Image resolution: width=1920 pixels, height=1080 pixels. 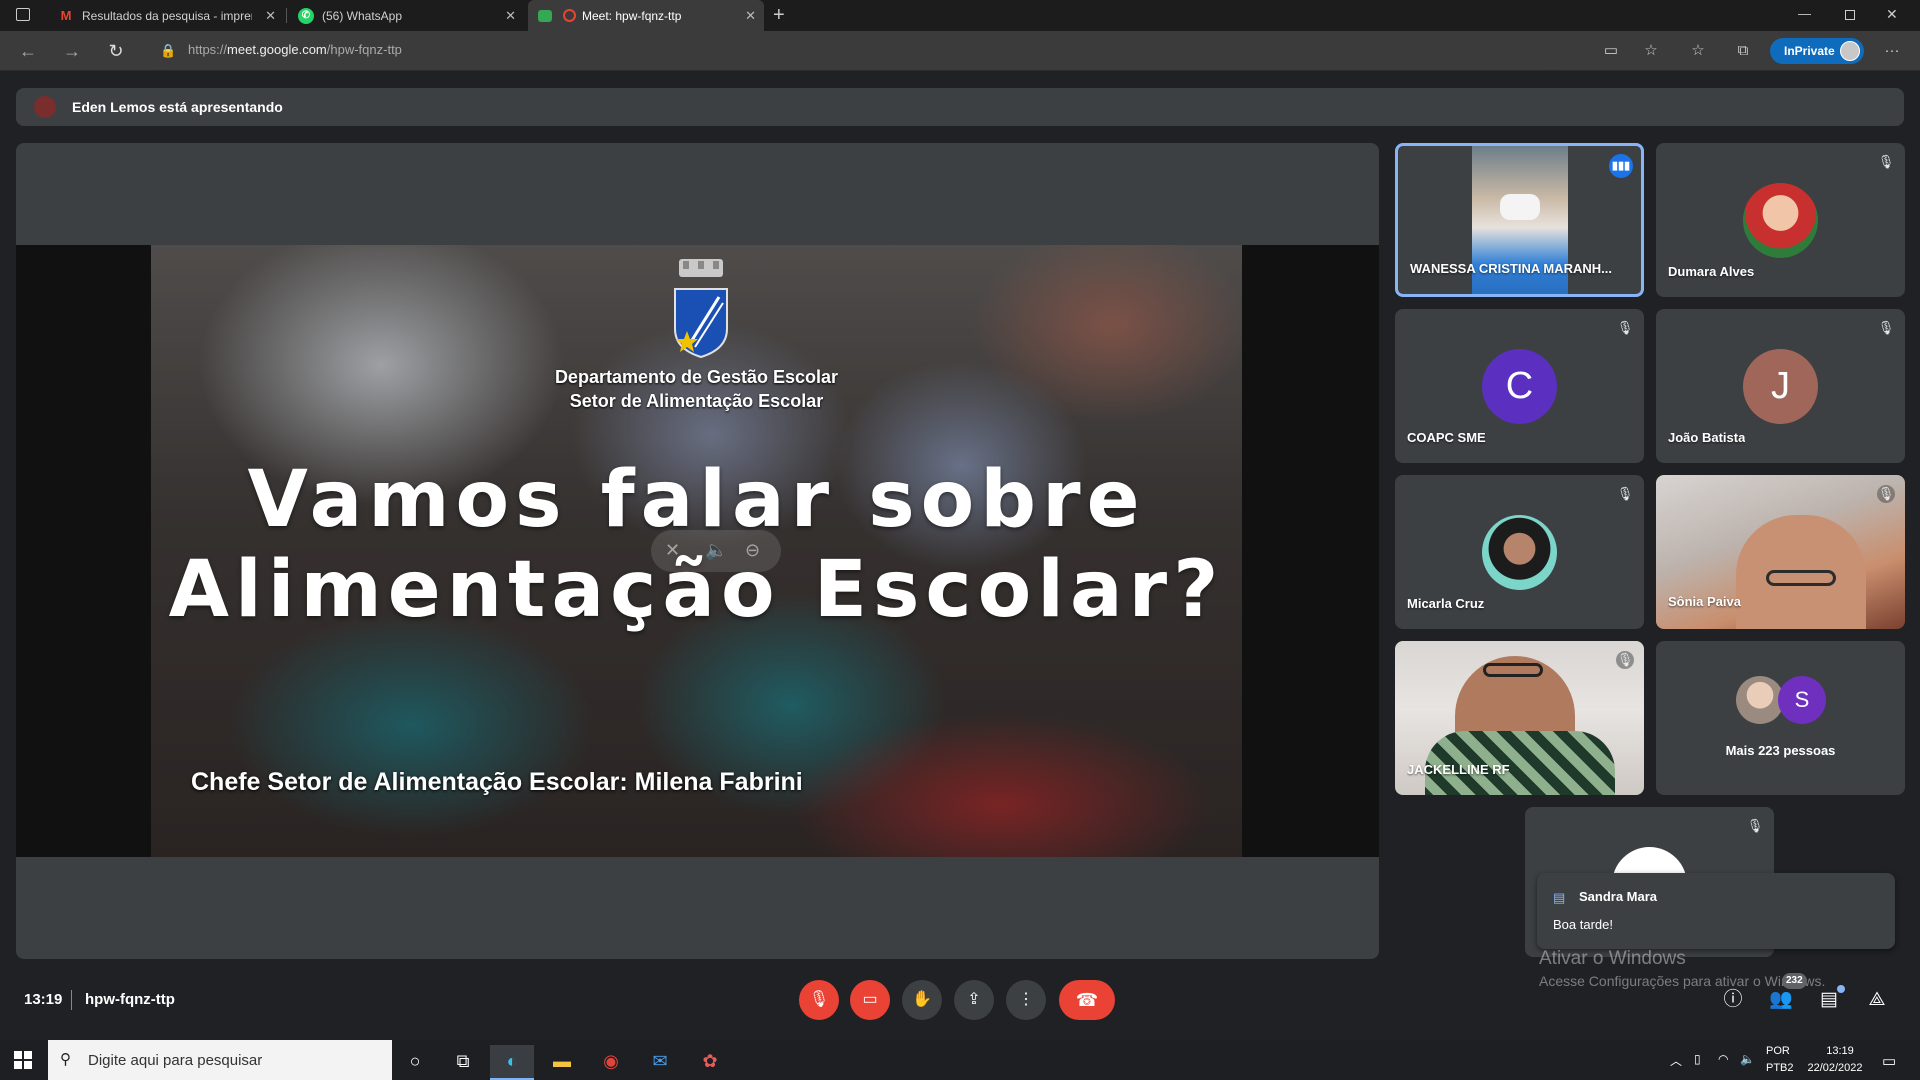 I want to click on chat-notification: ▤ Sandra Mara Boa tarde!, so click(x=1716, y=911).